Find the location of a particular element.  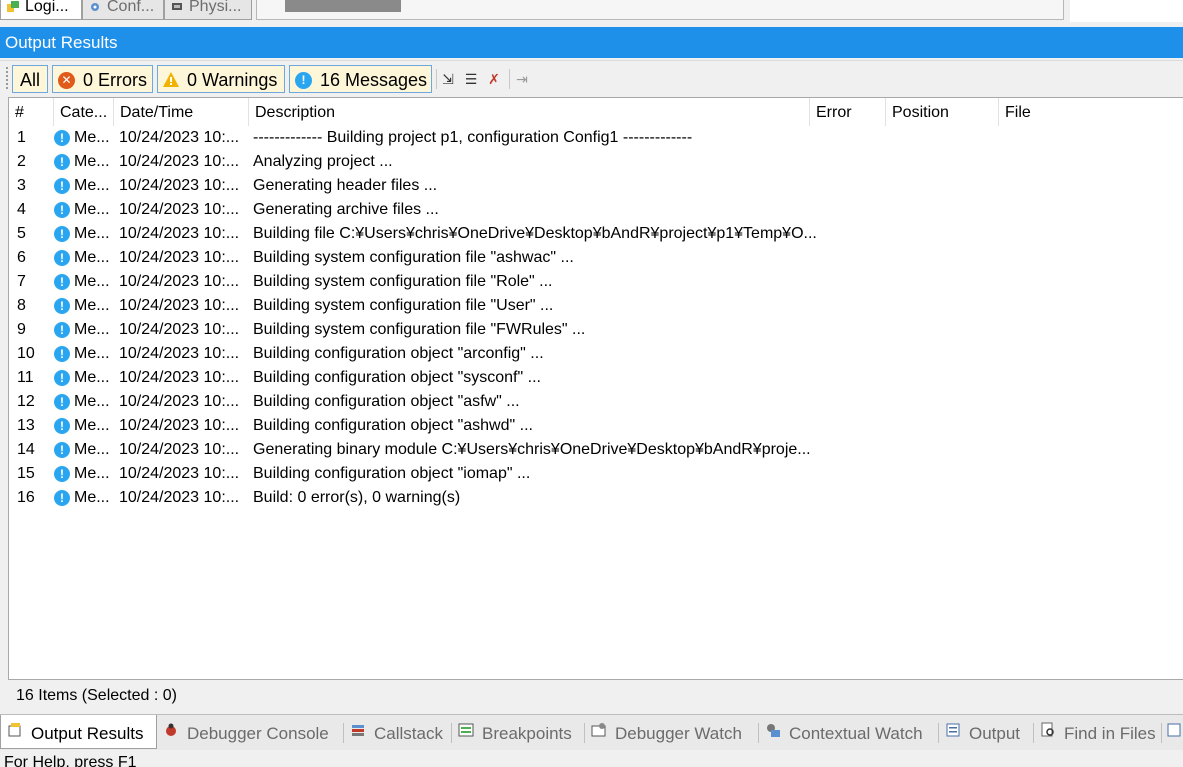

column-header-description: Description is located at coordinates (529, 112).